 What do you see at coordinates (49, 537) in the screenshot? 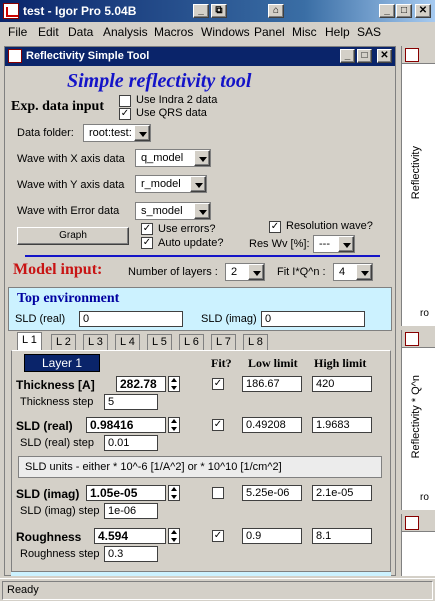
I see `roughness-label: Roughness` at bounding box center [49, 537].